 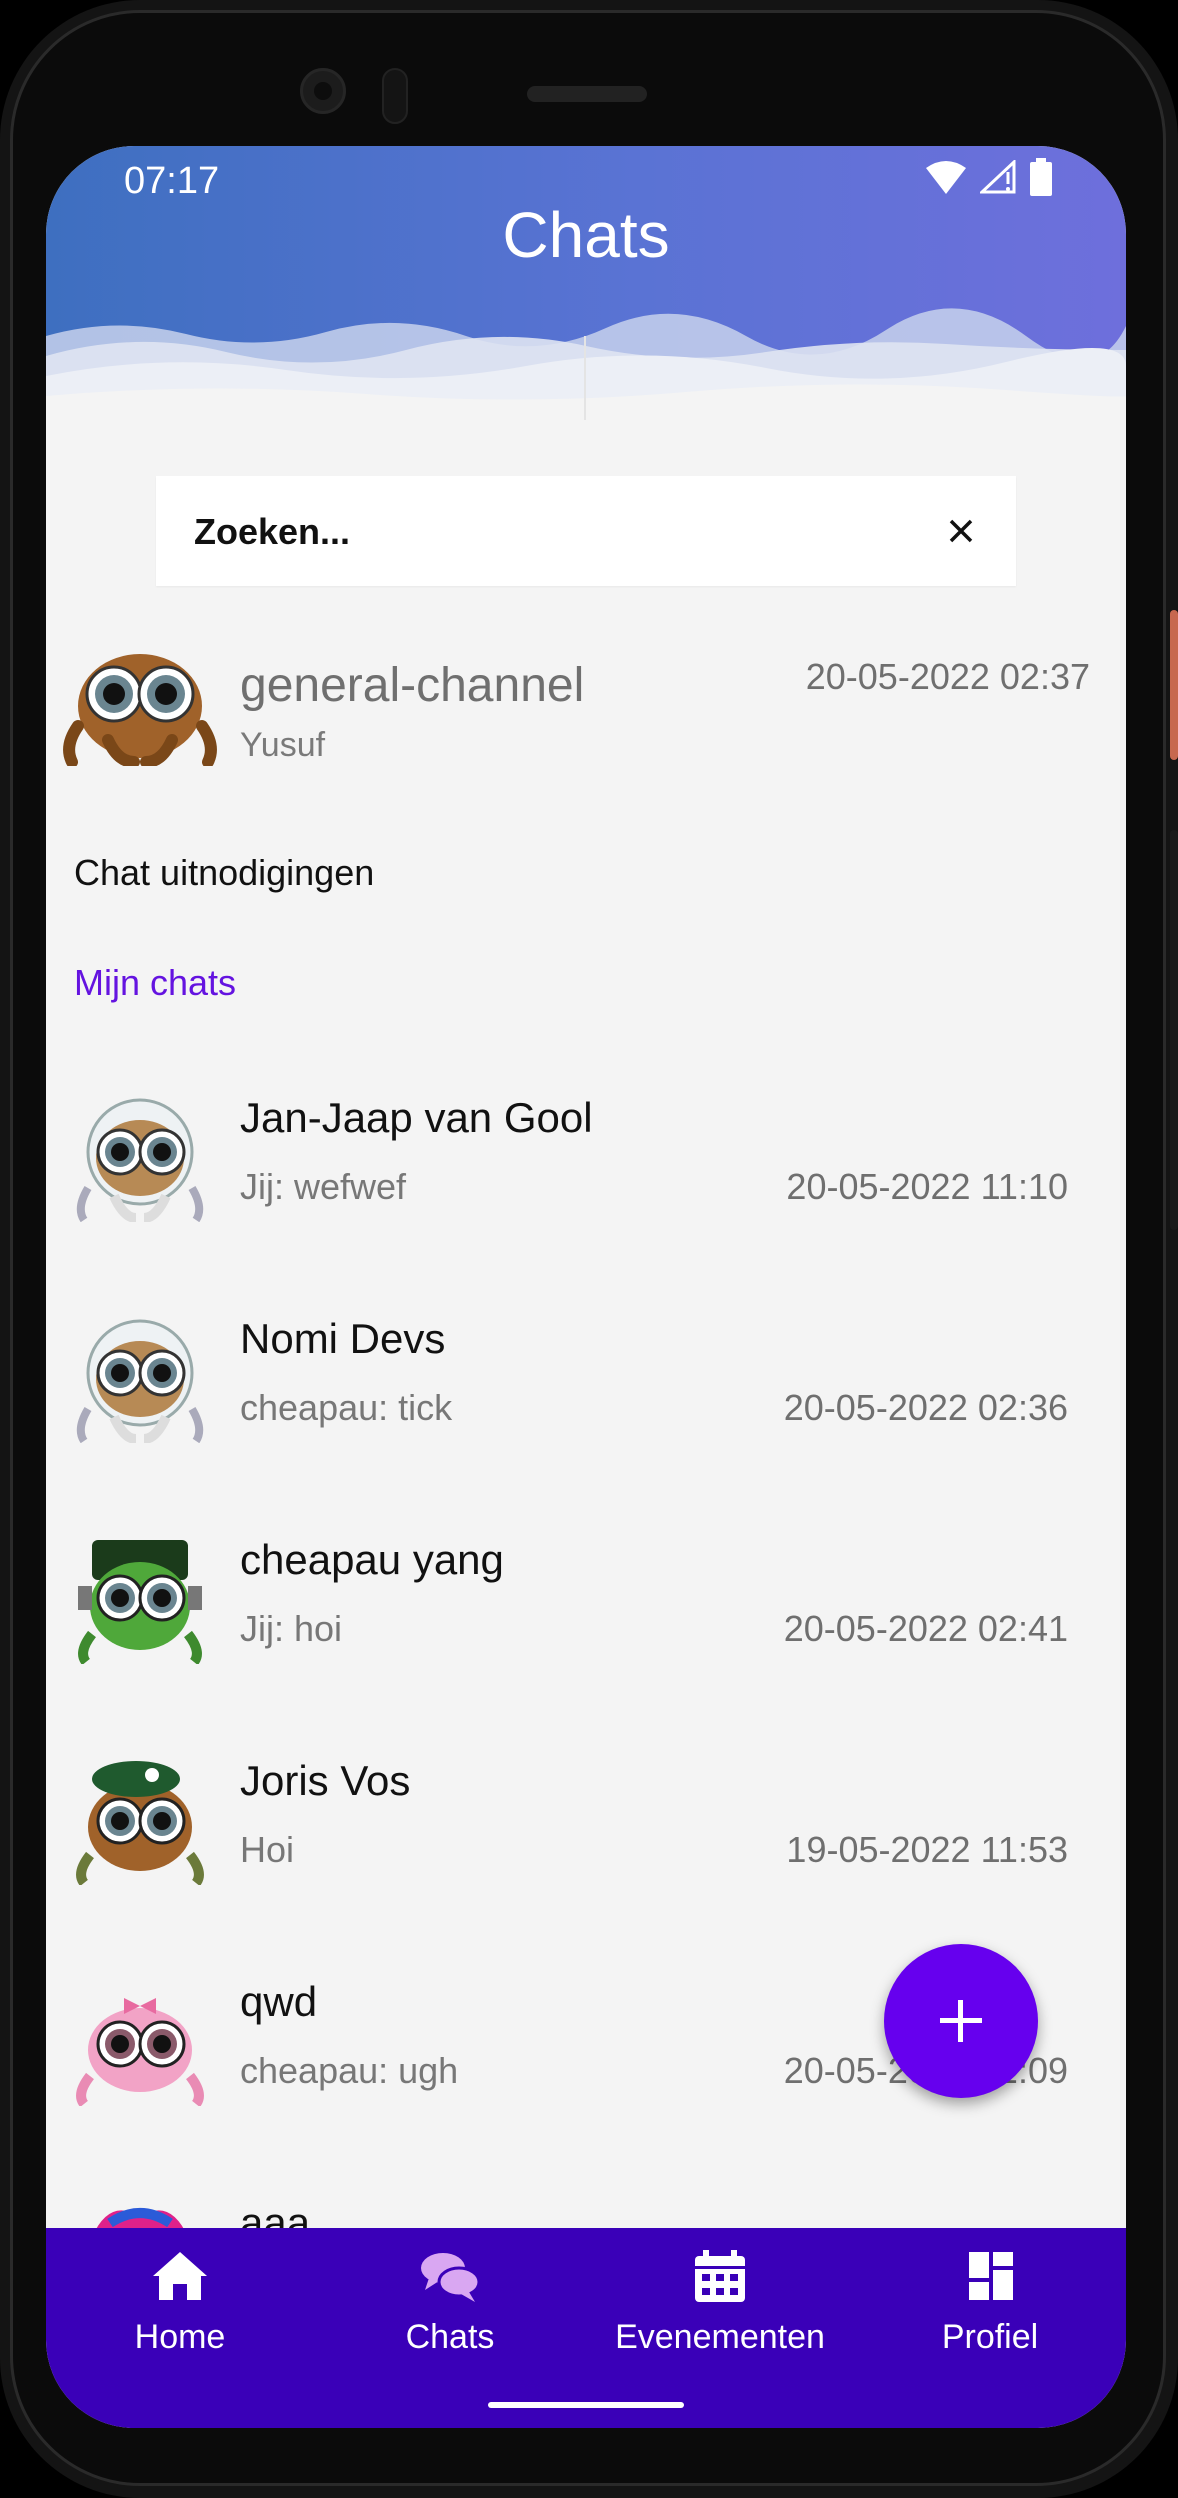 What do you see at coordinates (140, 710) in the screenshot?
I see `brown-spider-avatar` at bounding box center [140, 710].